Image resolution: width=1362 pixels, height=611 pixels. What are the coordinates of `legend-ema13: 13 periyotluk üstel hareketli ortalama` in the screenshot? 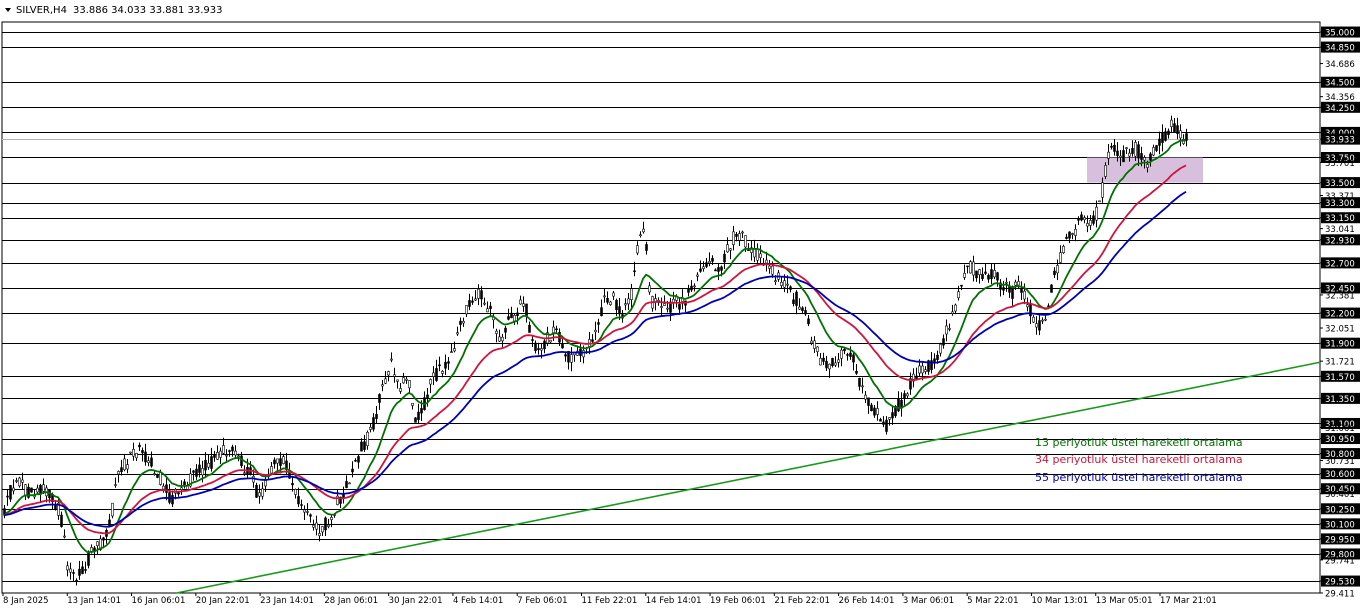 It's located at (1139, 442).